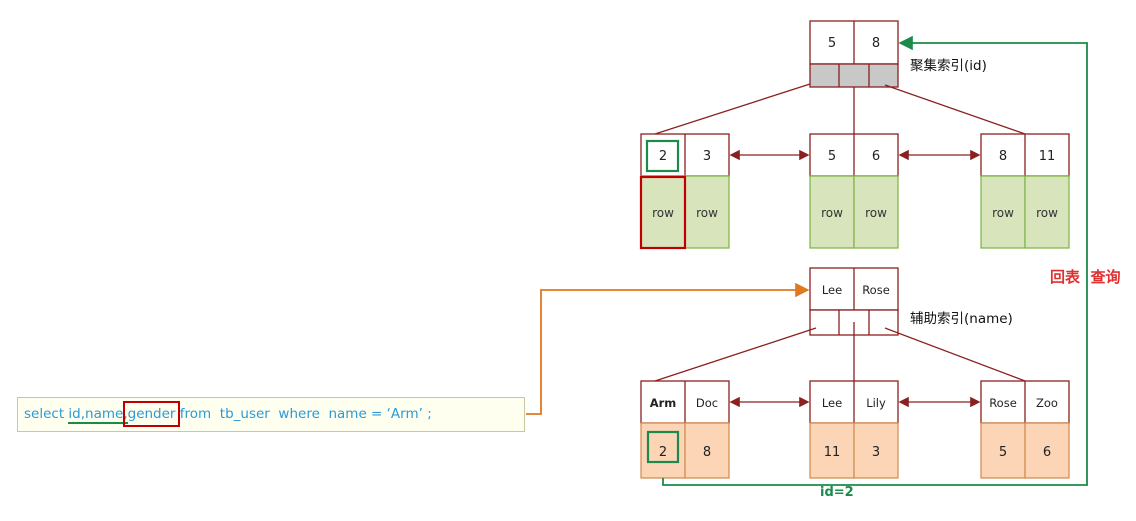 This screenshot has height=521, width=1136. Describe the element at coordinates (663, 213) in the screenshot. I see `clustered-leaf-1-row-1: row` at that location.